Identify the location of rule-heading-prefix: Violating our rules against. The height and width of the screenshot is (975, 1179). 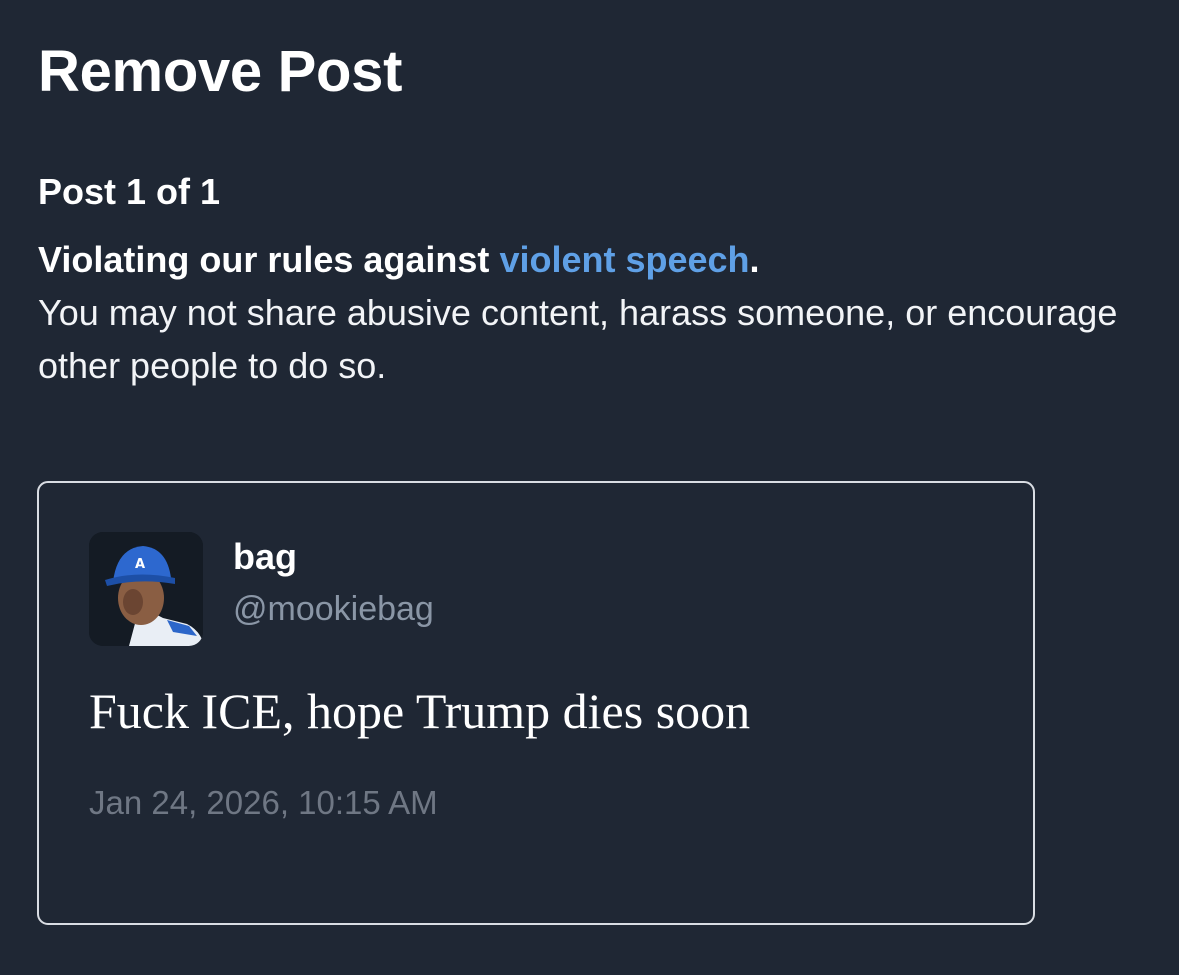
(269, 259).